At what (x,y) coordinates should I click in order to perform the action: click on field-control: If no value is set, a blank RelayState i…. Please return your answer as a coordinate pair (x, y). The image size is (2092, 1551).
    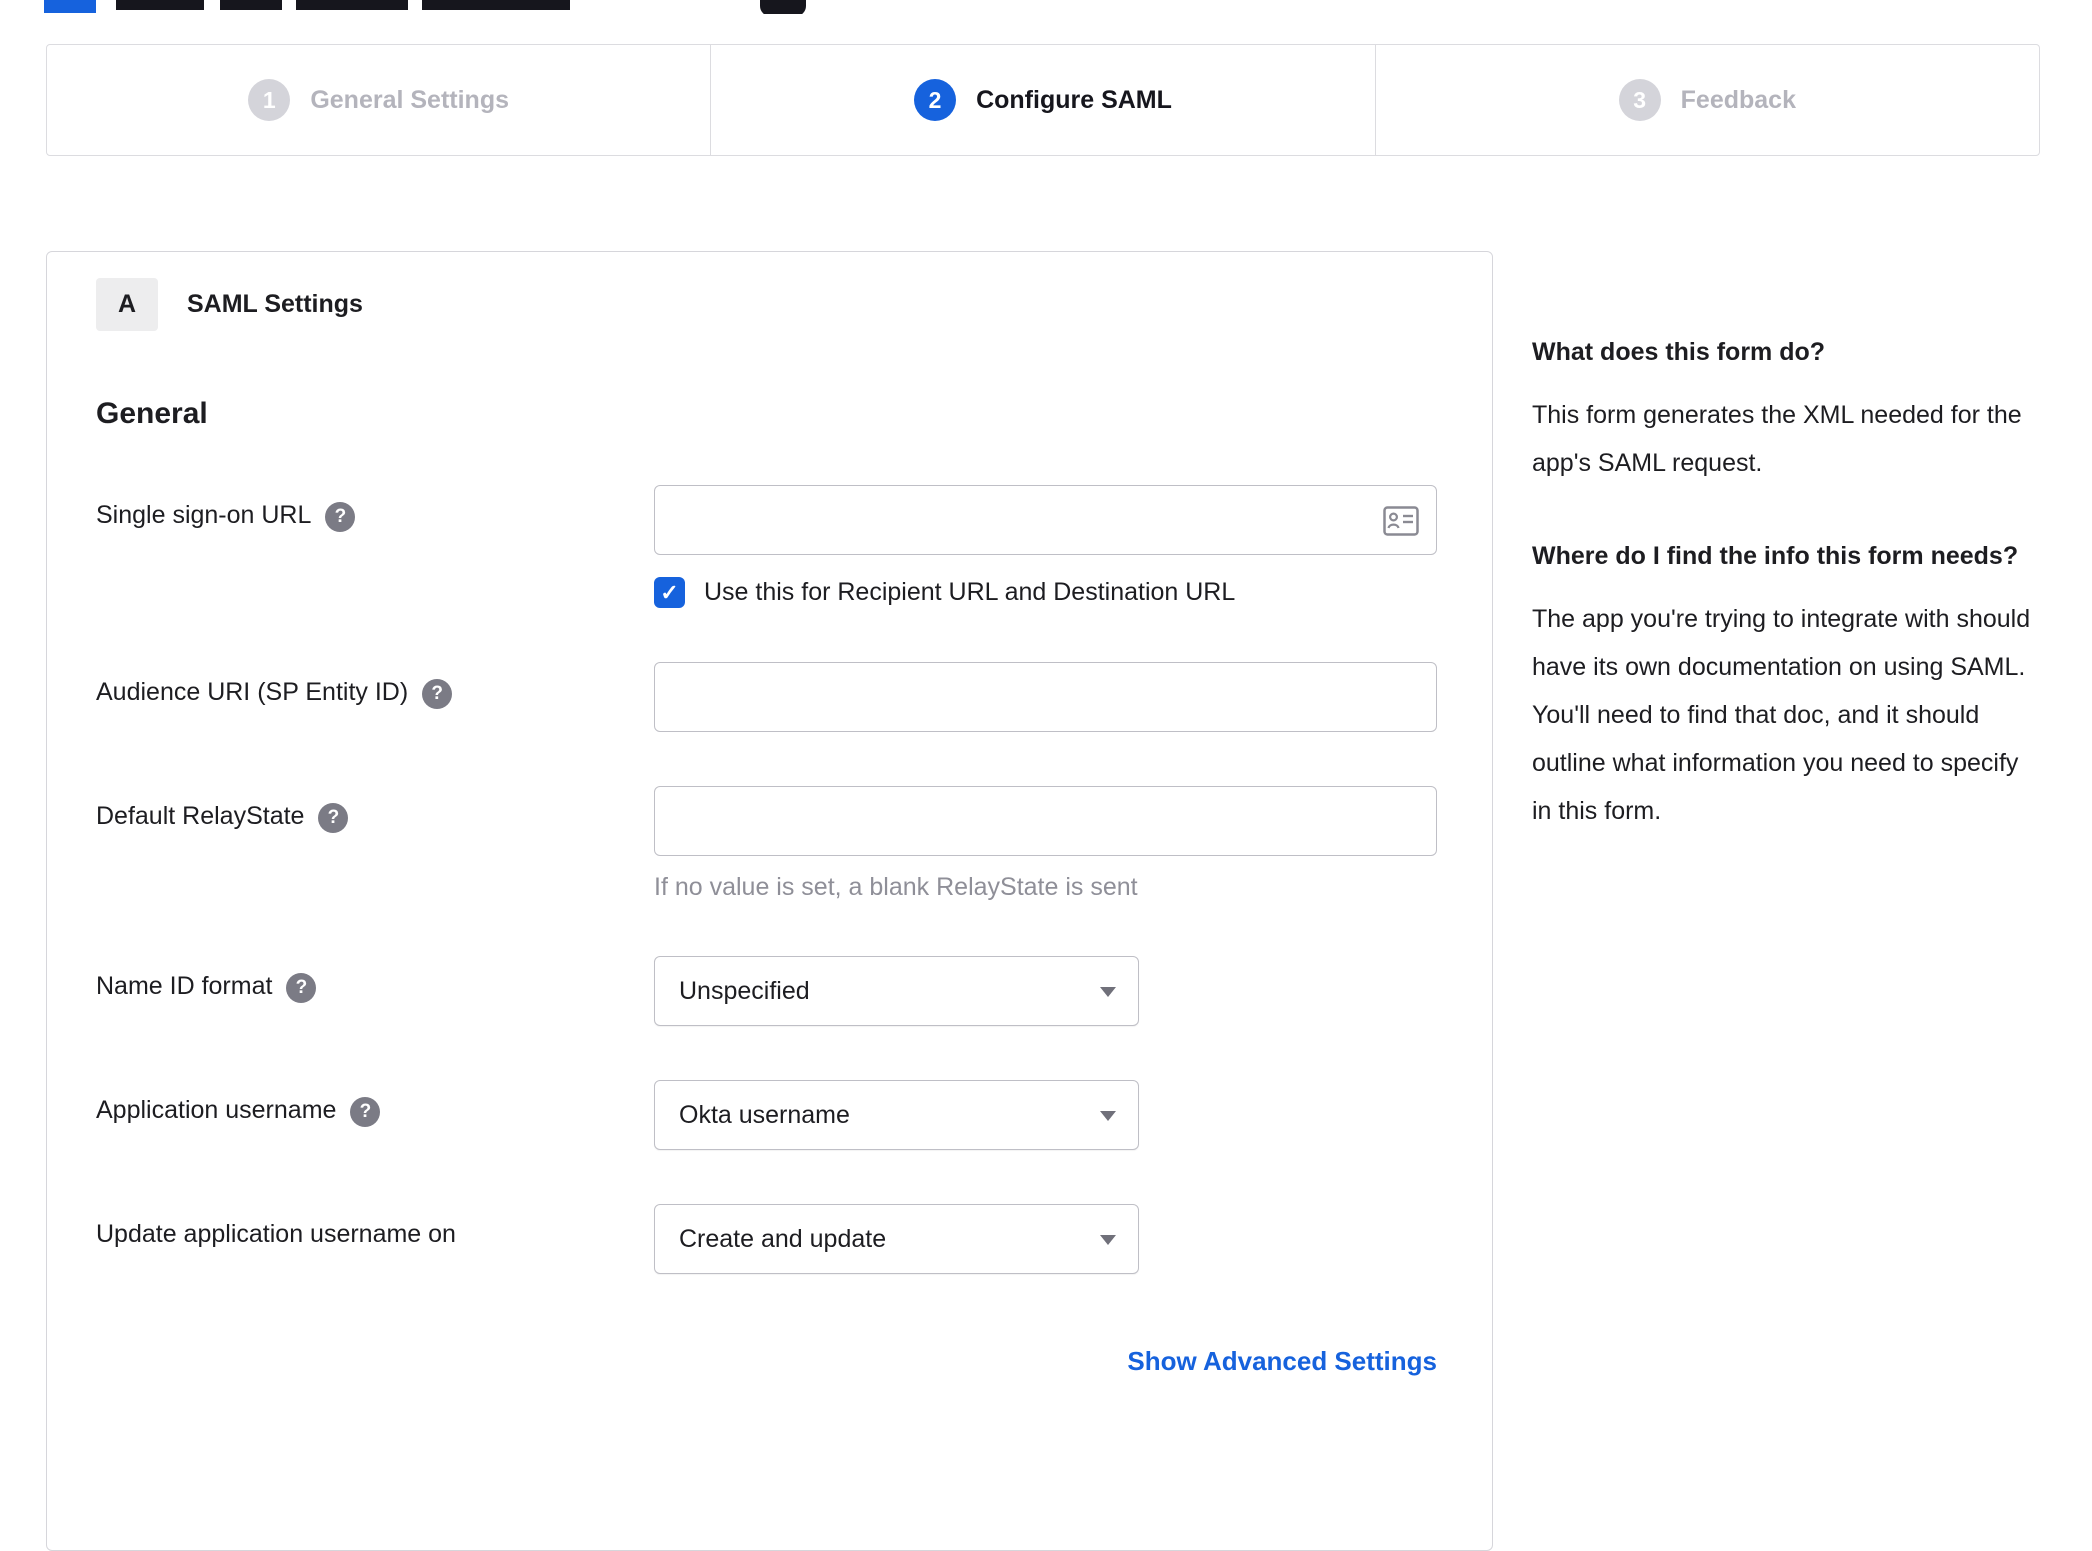
    Looking at the image, I should click on (1045, 844).